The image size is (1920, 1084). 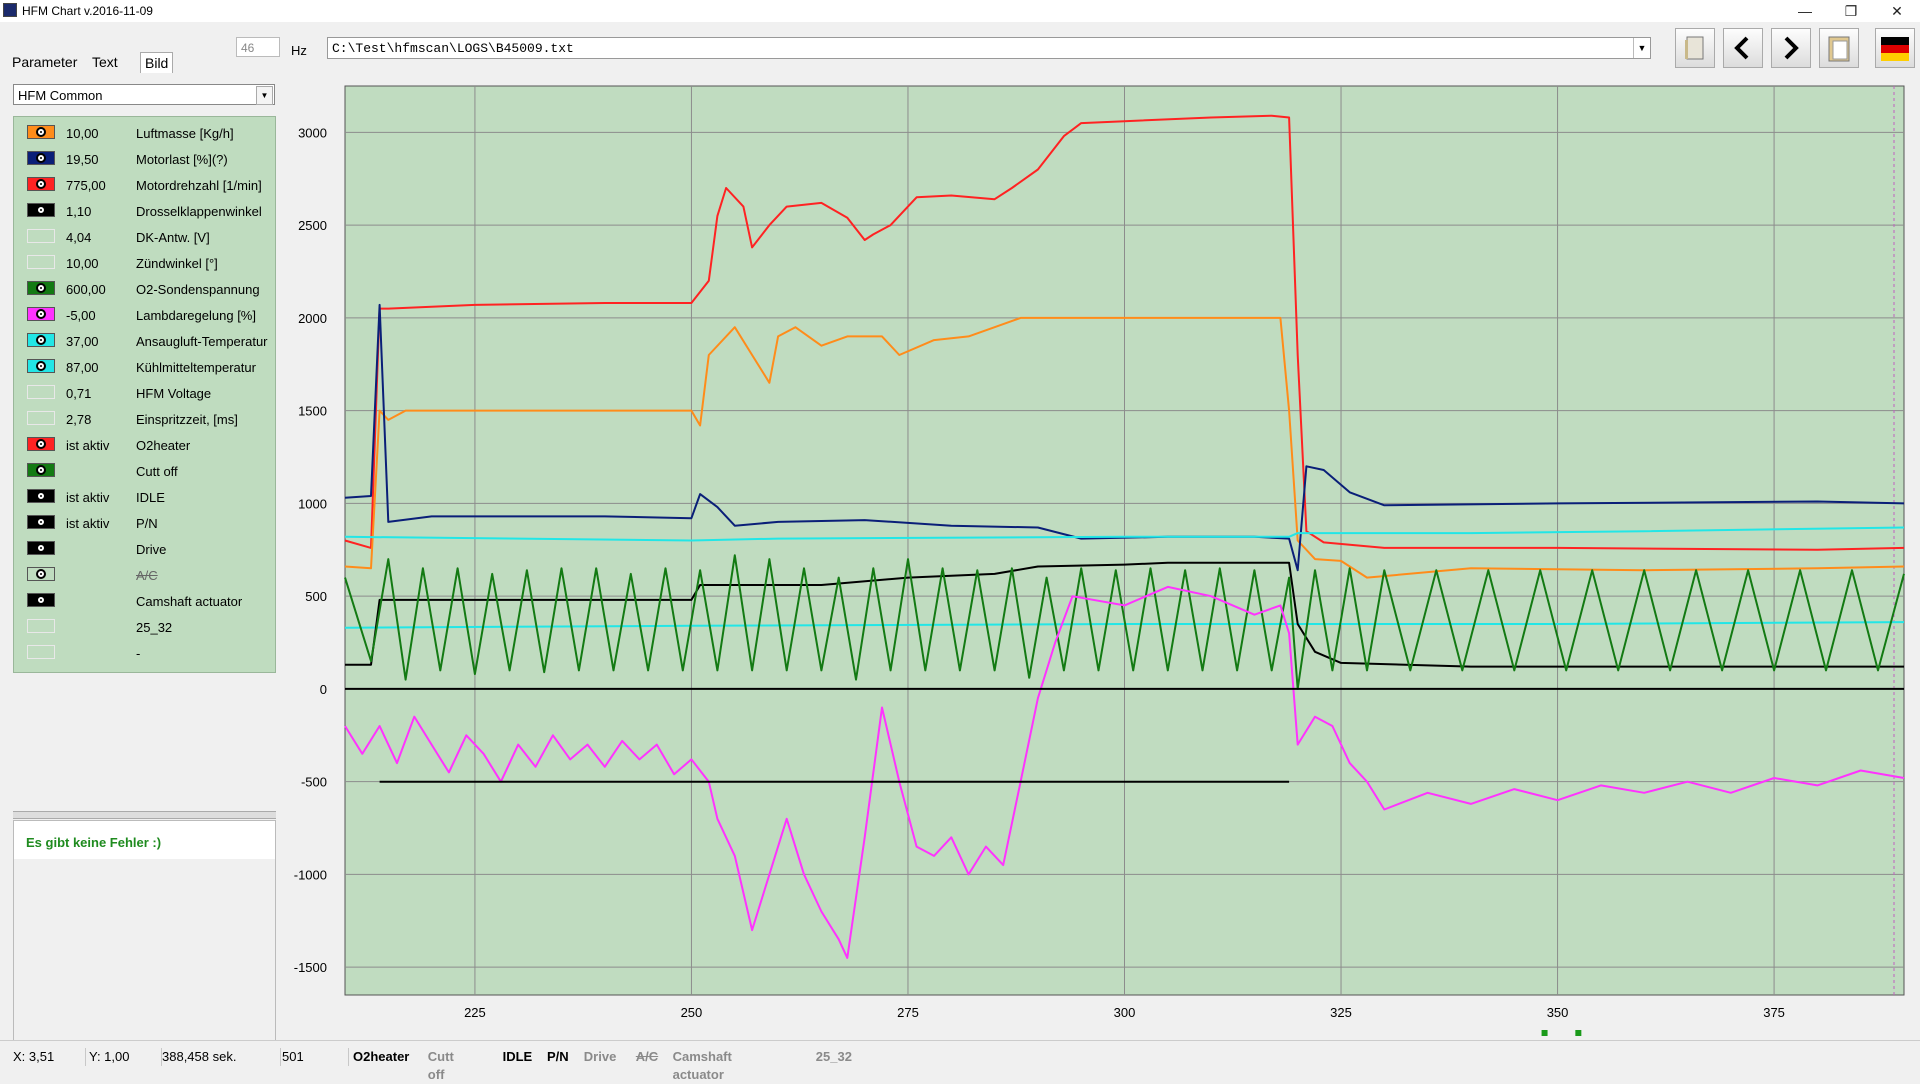 I want to click on channel-value: 1,10, so click(x=79, y=211).